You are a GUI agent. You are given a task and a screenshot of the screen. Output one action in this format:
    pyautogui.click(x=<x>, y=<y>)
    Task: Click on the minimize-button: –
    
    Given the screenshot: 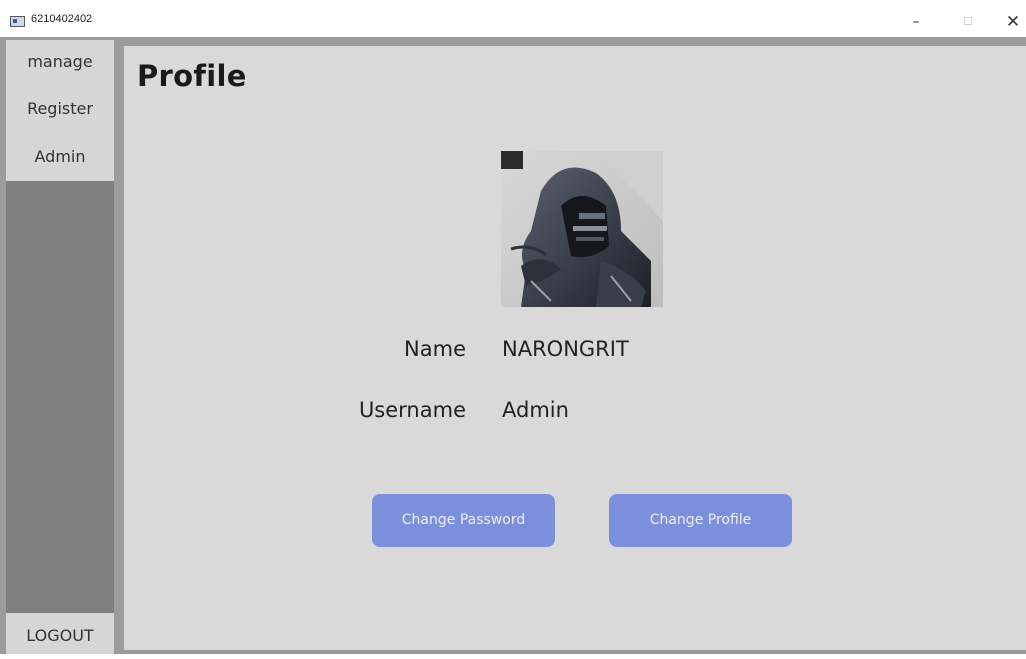 What is the action you would take?
    pyautogui.click(x=916, y=22)
    